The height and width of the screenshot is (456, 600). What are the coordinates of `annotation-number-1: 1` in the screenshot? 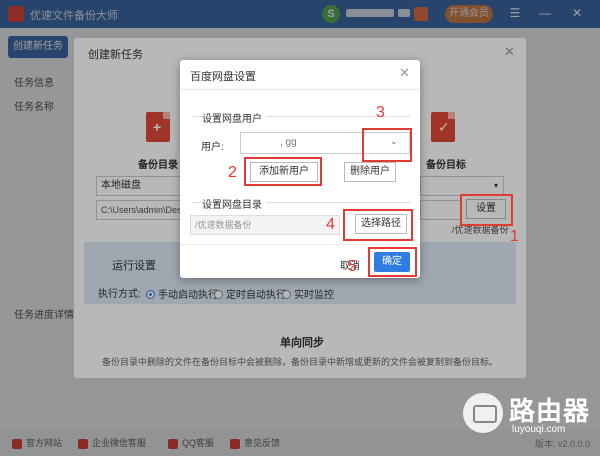 It's located at (514, 236).